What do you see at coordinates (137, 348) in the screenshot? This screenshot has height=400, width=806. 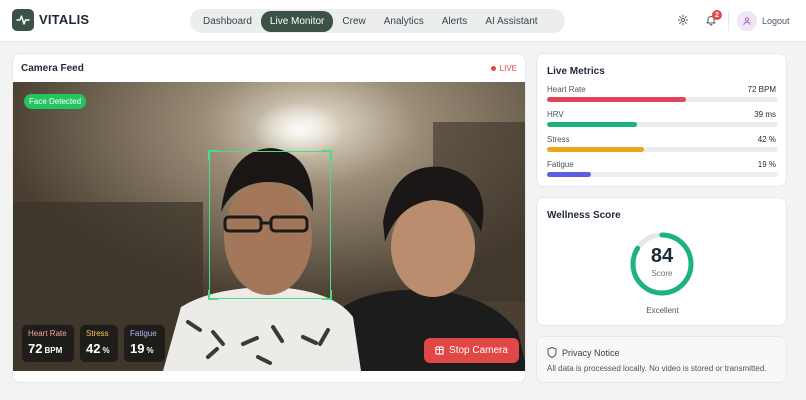 I see `overlay-fatigue-number: 19` at bounding box center [137, 348].